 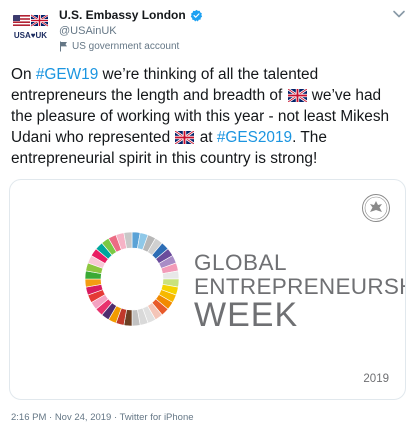 What do you see at coordinates (299, 292) in the screenshot?
I see `gew-wordmark: GLOBAL ENTREPRENEURSHIP WEEK` at bounding box center [299, 292].